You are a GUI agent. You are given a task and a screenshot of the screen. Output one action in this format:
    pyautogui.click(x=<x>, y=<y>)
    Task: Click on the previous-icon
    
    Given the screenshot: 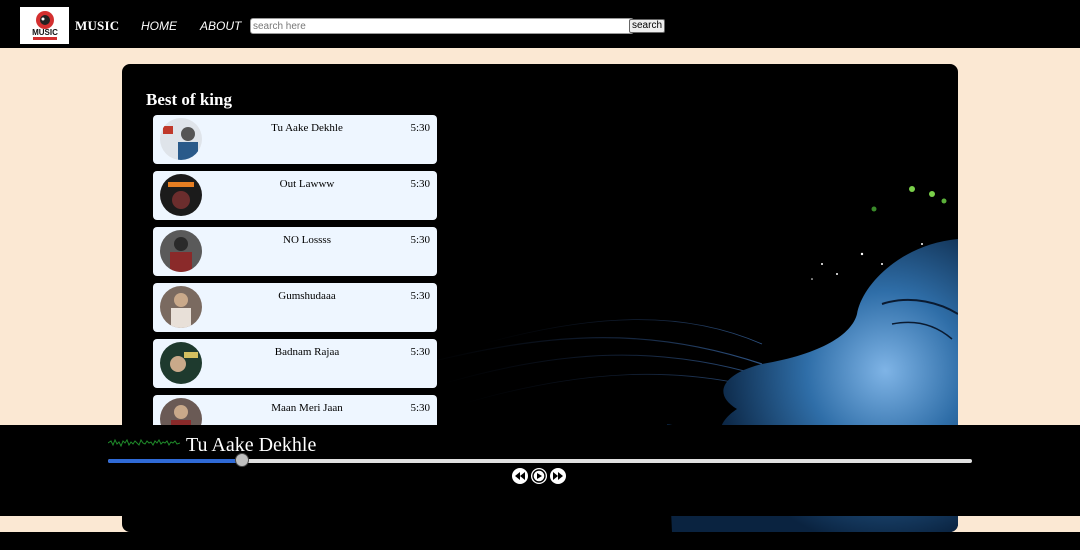 What is the action you would take?
    pyautogui.click(x=520, y=476)
    